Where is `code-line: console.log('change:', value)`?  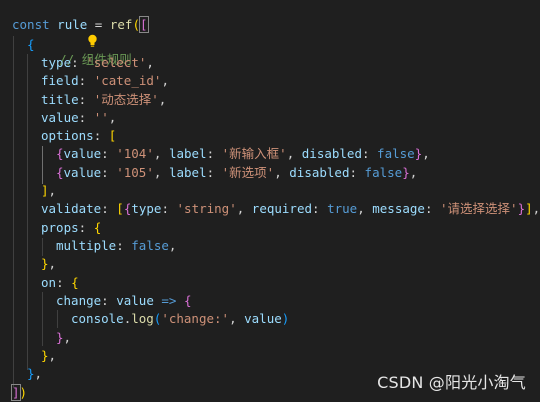
code-line: console.log('change:', value) is located at coordinates (180, 318).